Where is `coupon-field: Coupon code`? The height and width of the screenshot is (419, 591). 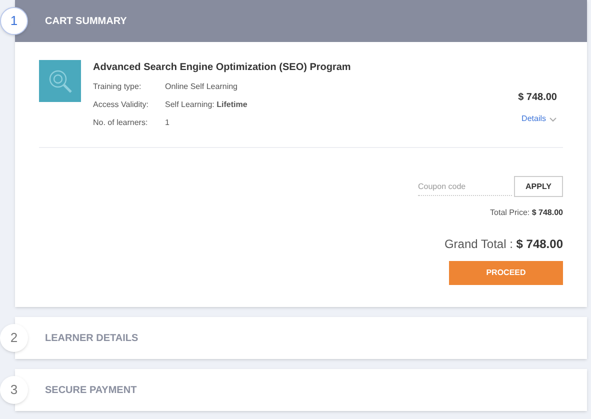
coupon-field: Coupon code is located at coordinates (465, 187).